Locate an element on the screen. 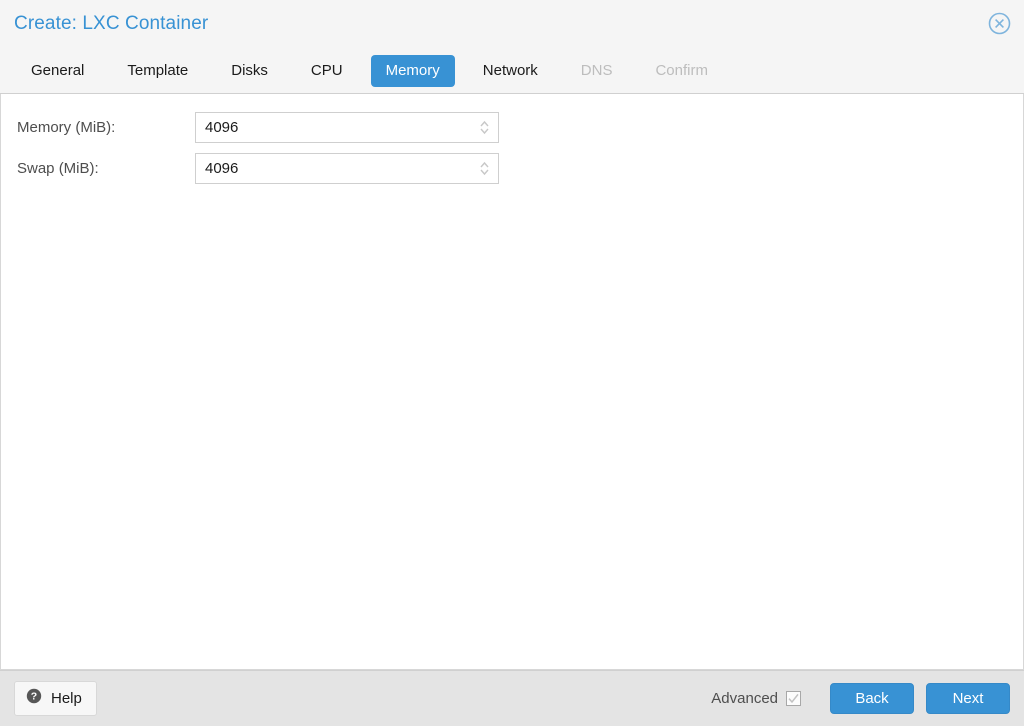  memory-field-label: Memory (MiB): is located at coordinates (66, 127).